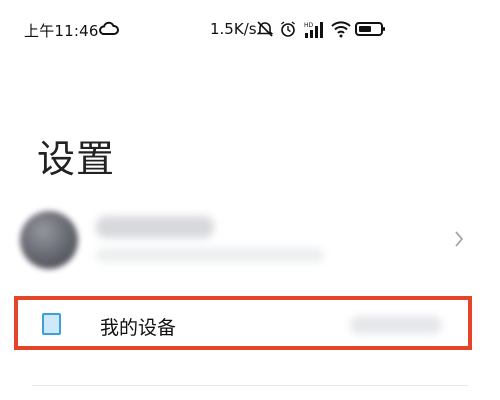 This screenshot has height=400, width=500. What do you see at coordinates (250, 385) in the screenshot?
I see `divider` at bounding box center [250, 385].